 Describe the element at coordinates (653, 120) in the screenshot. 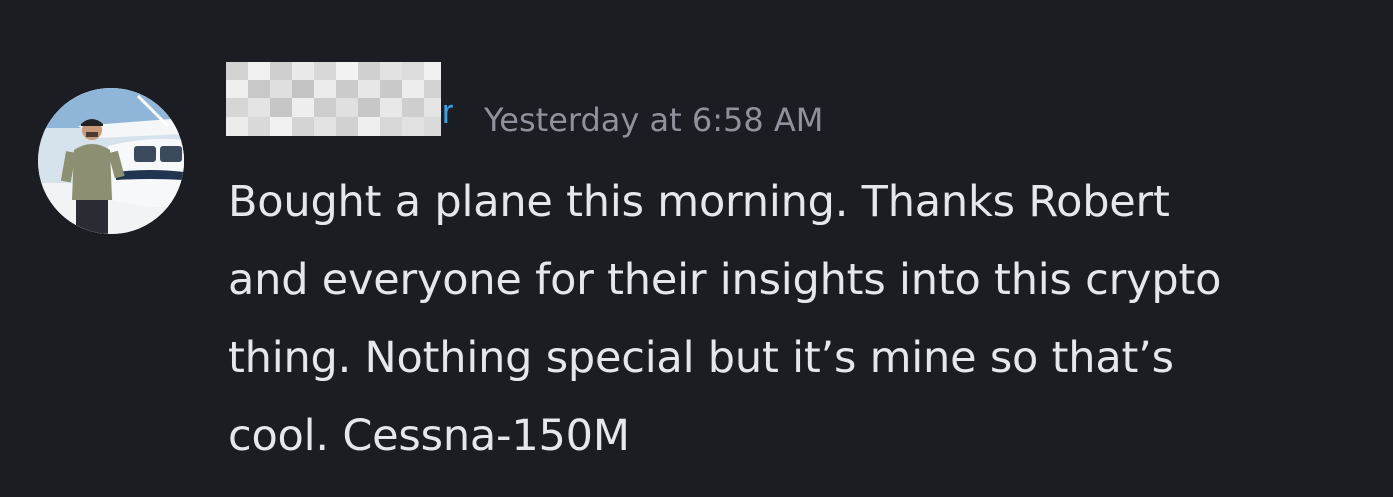

I see `message-timestamp: Yesterday at 6:58 AM` at that location.